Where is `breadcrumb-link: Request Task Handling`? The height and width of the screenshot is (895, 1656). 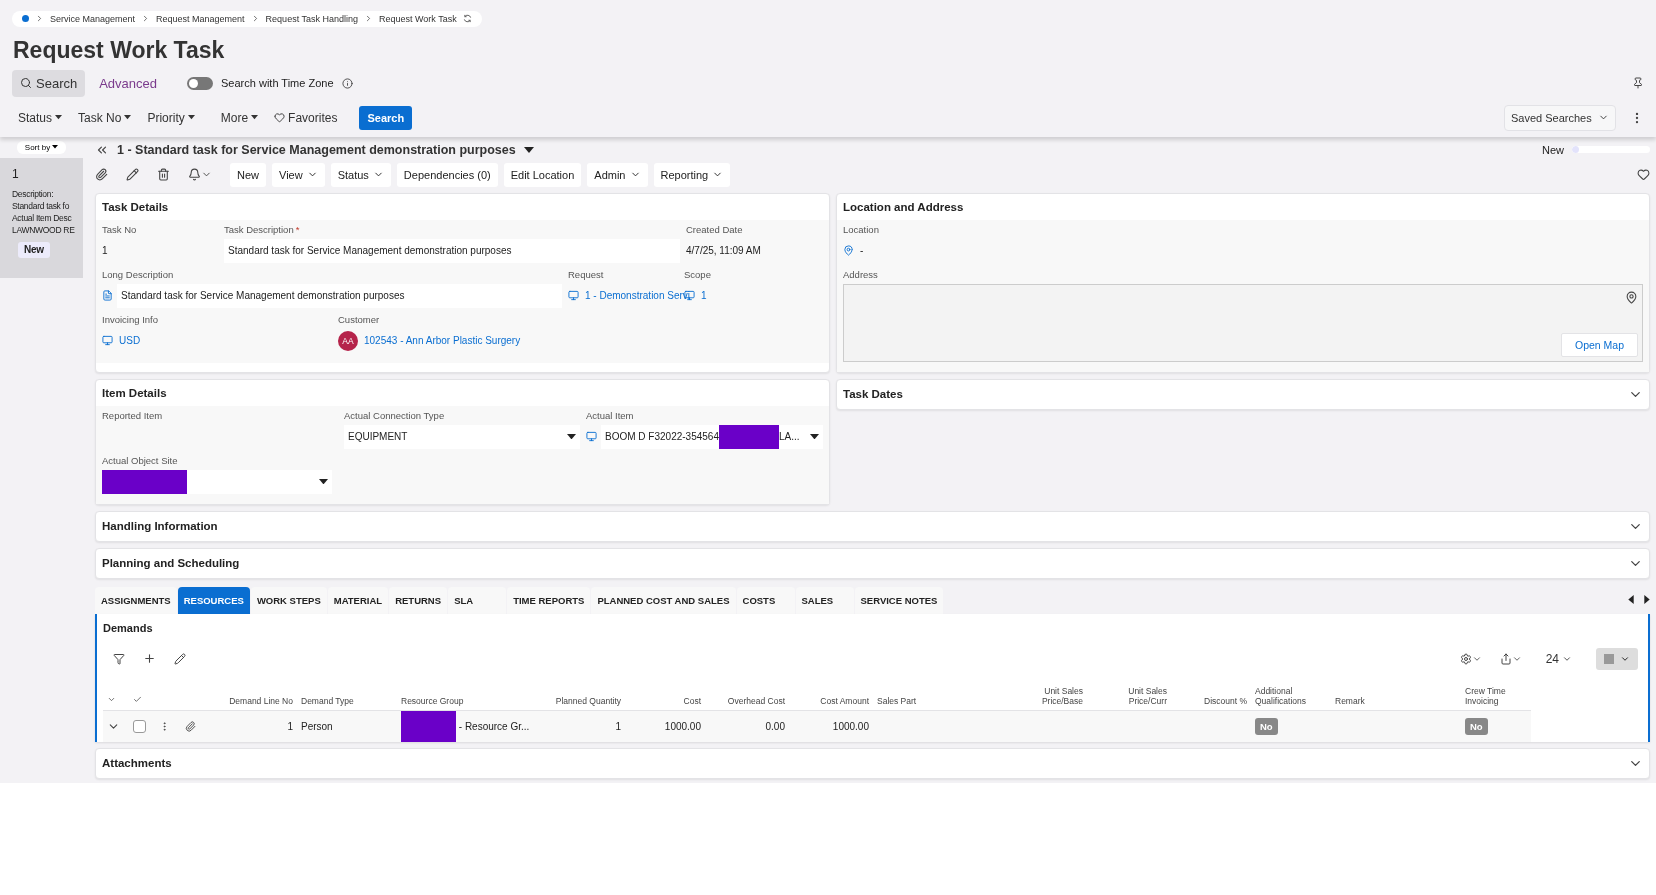 breadcrumb-link: Request Task Handling is located at coordinates (311, 18).